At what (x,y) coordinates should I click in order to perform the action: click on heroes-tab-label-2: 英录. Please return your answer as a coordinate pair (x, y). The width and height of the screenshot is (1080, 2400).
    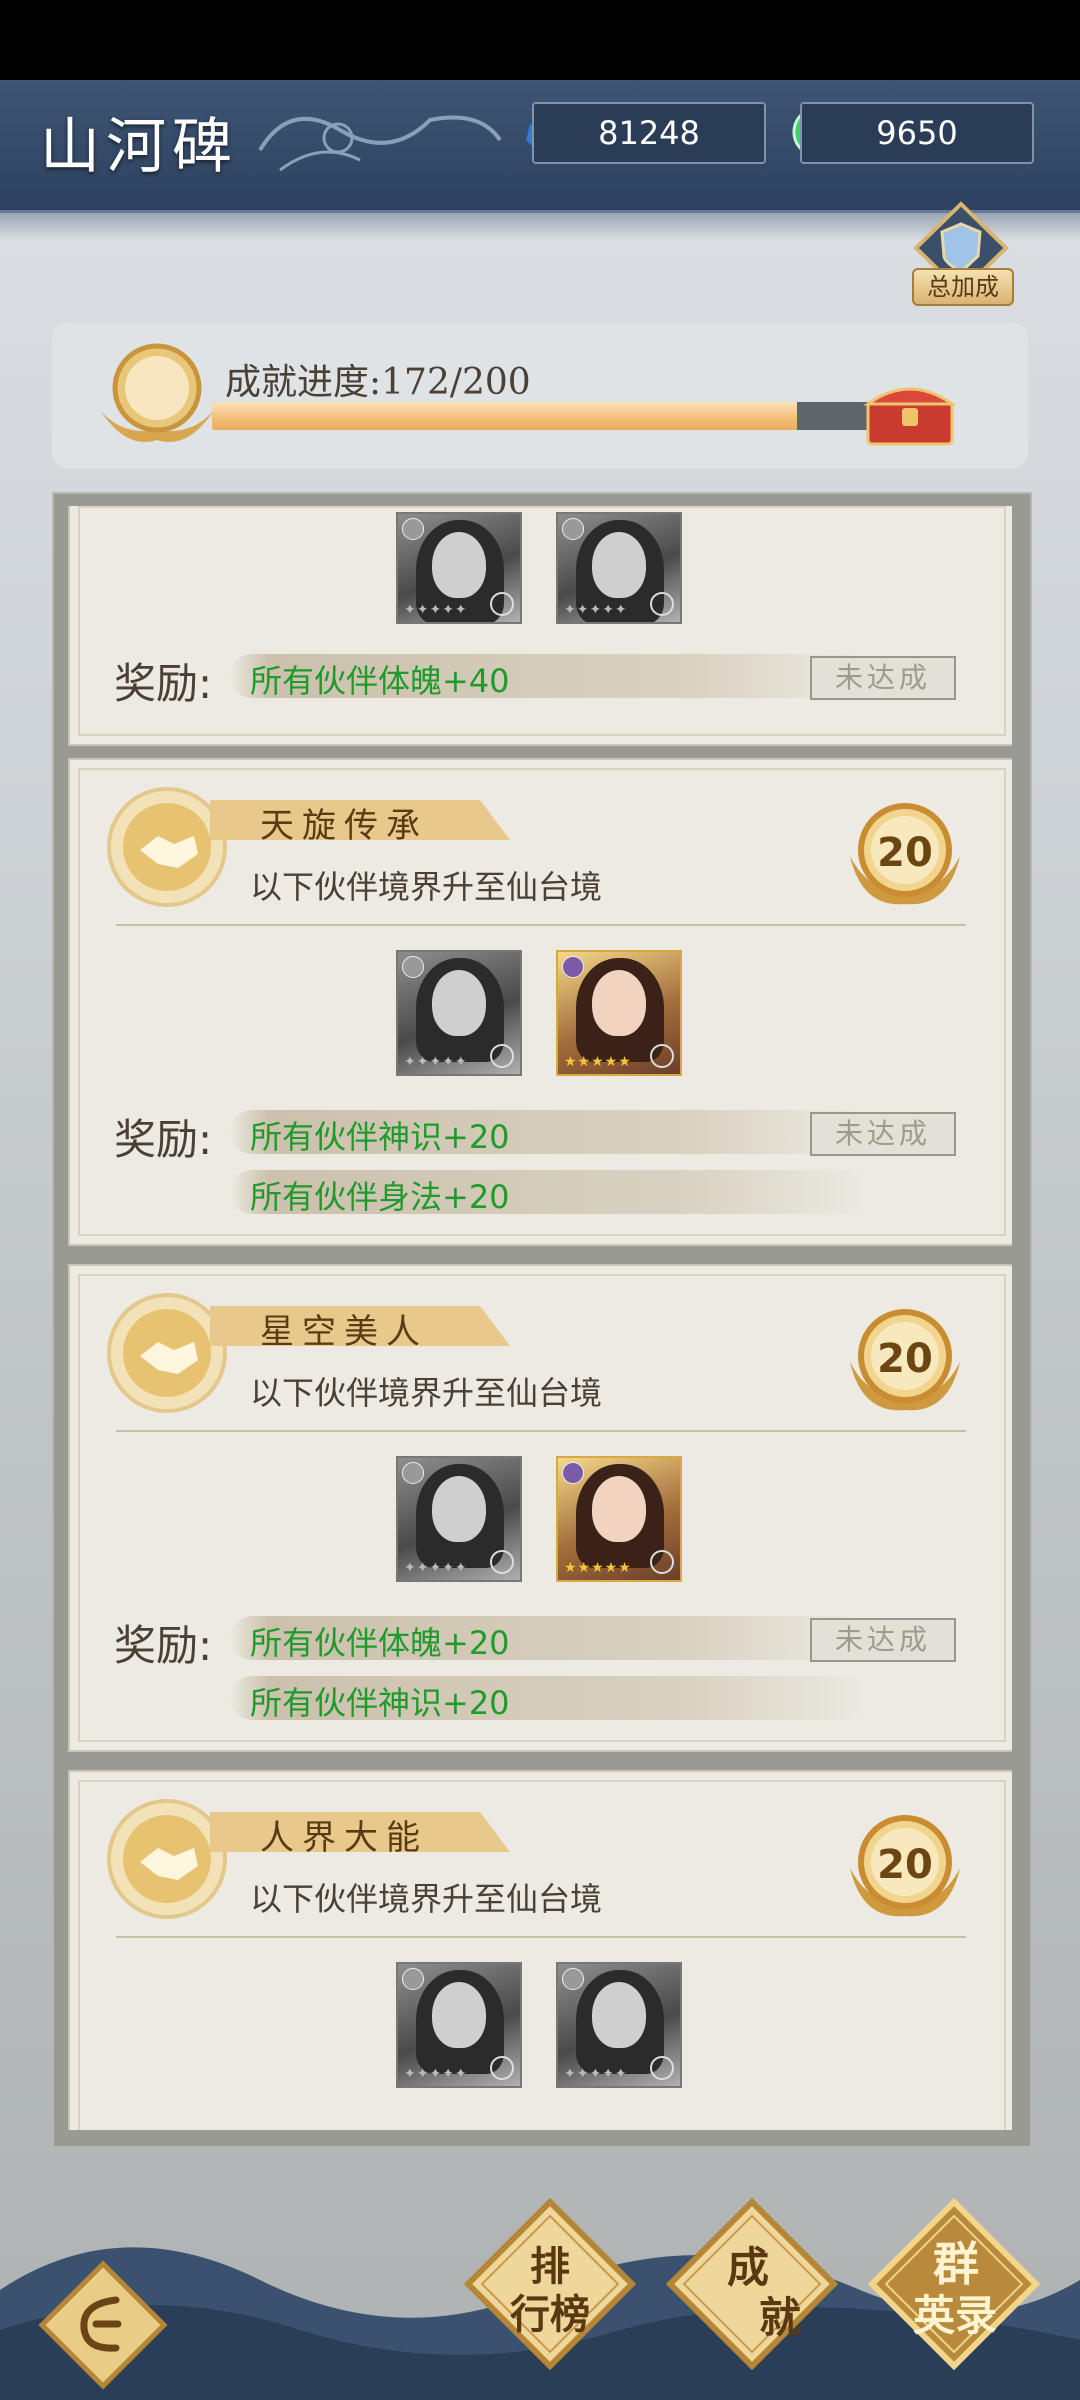
    Looking at the image, I should click on (955, 2312).